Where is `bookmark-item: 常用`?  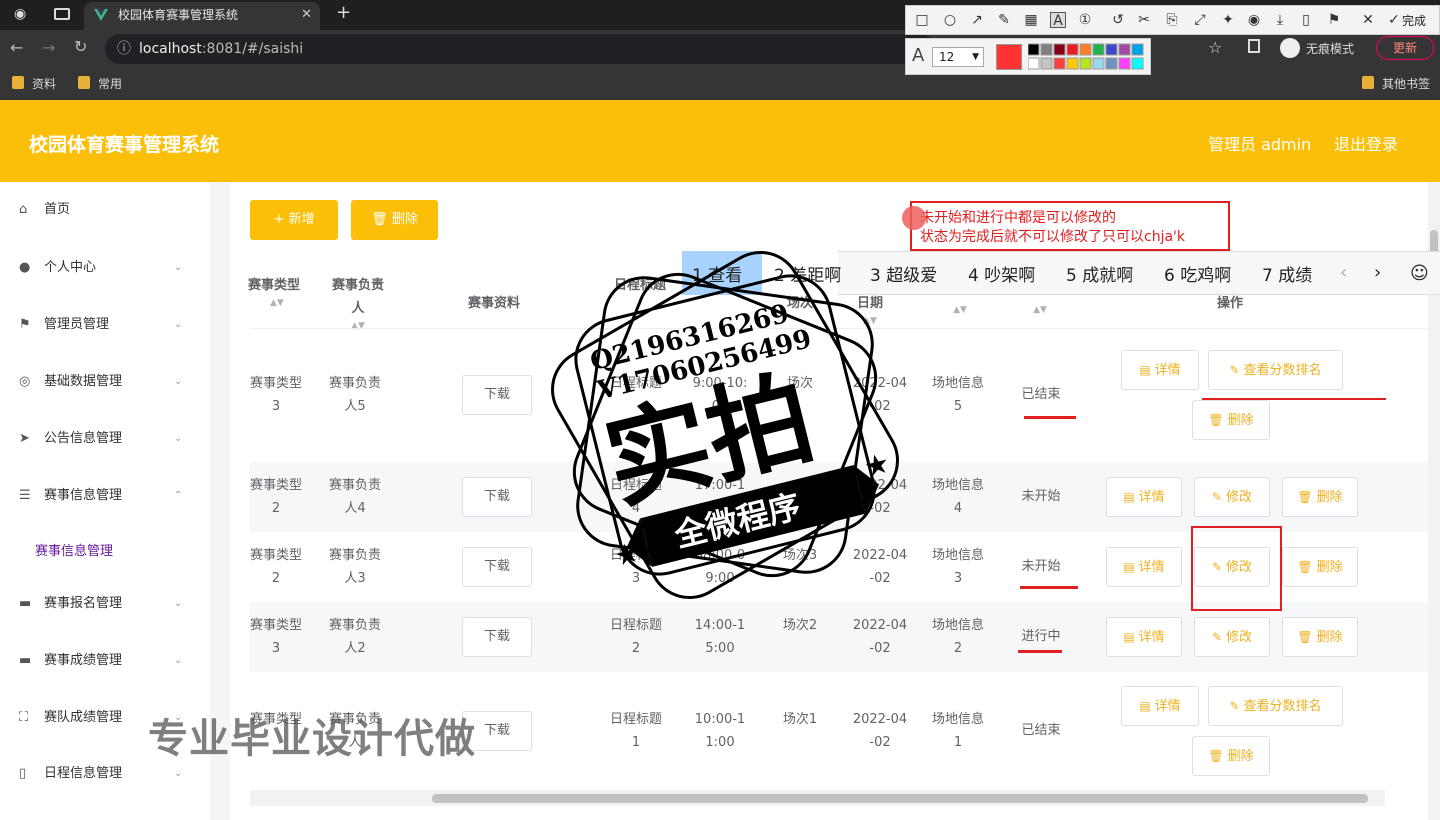 bookmark-item: 常用 is located at coordinates (100, 83).